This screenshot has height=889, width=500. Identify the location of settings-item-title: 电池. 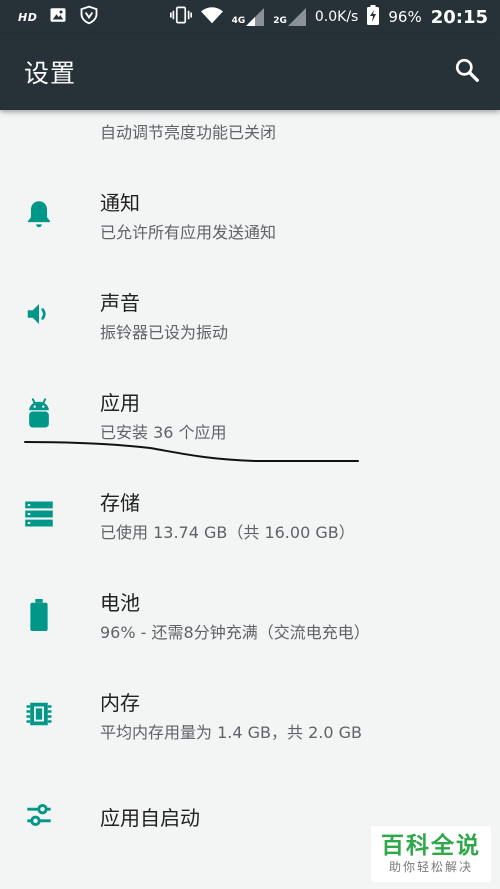
(120, 603).